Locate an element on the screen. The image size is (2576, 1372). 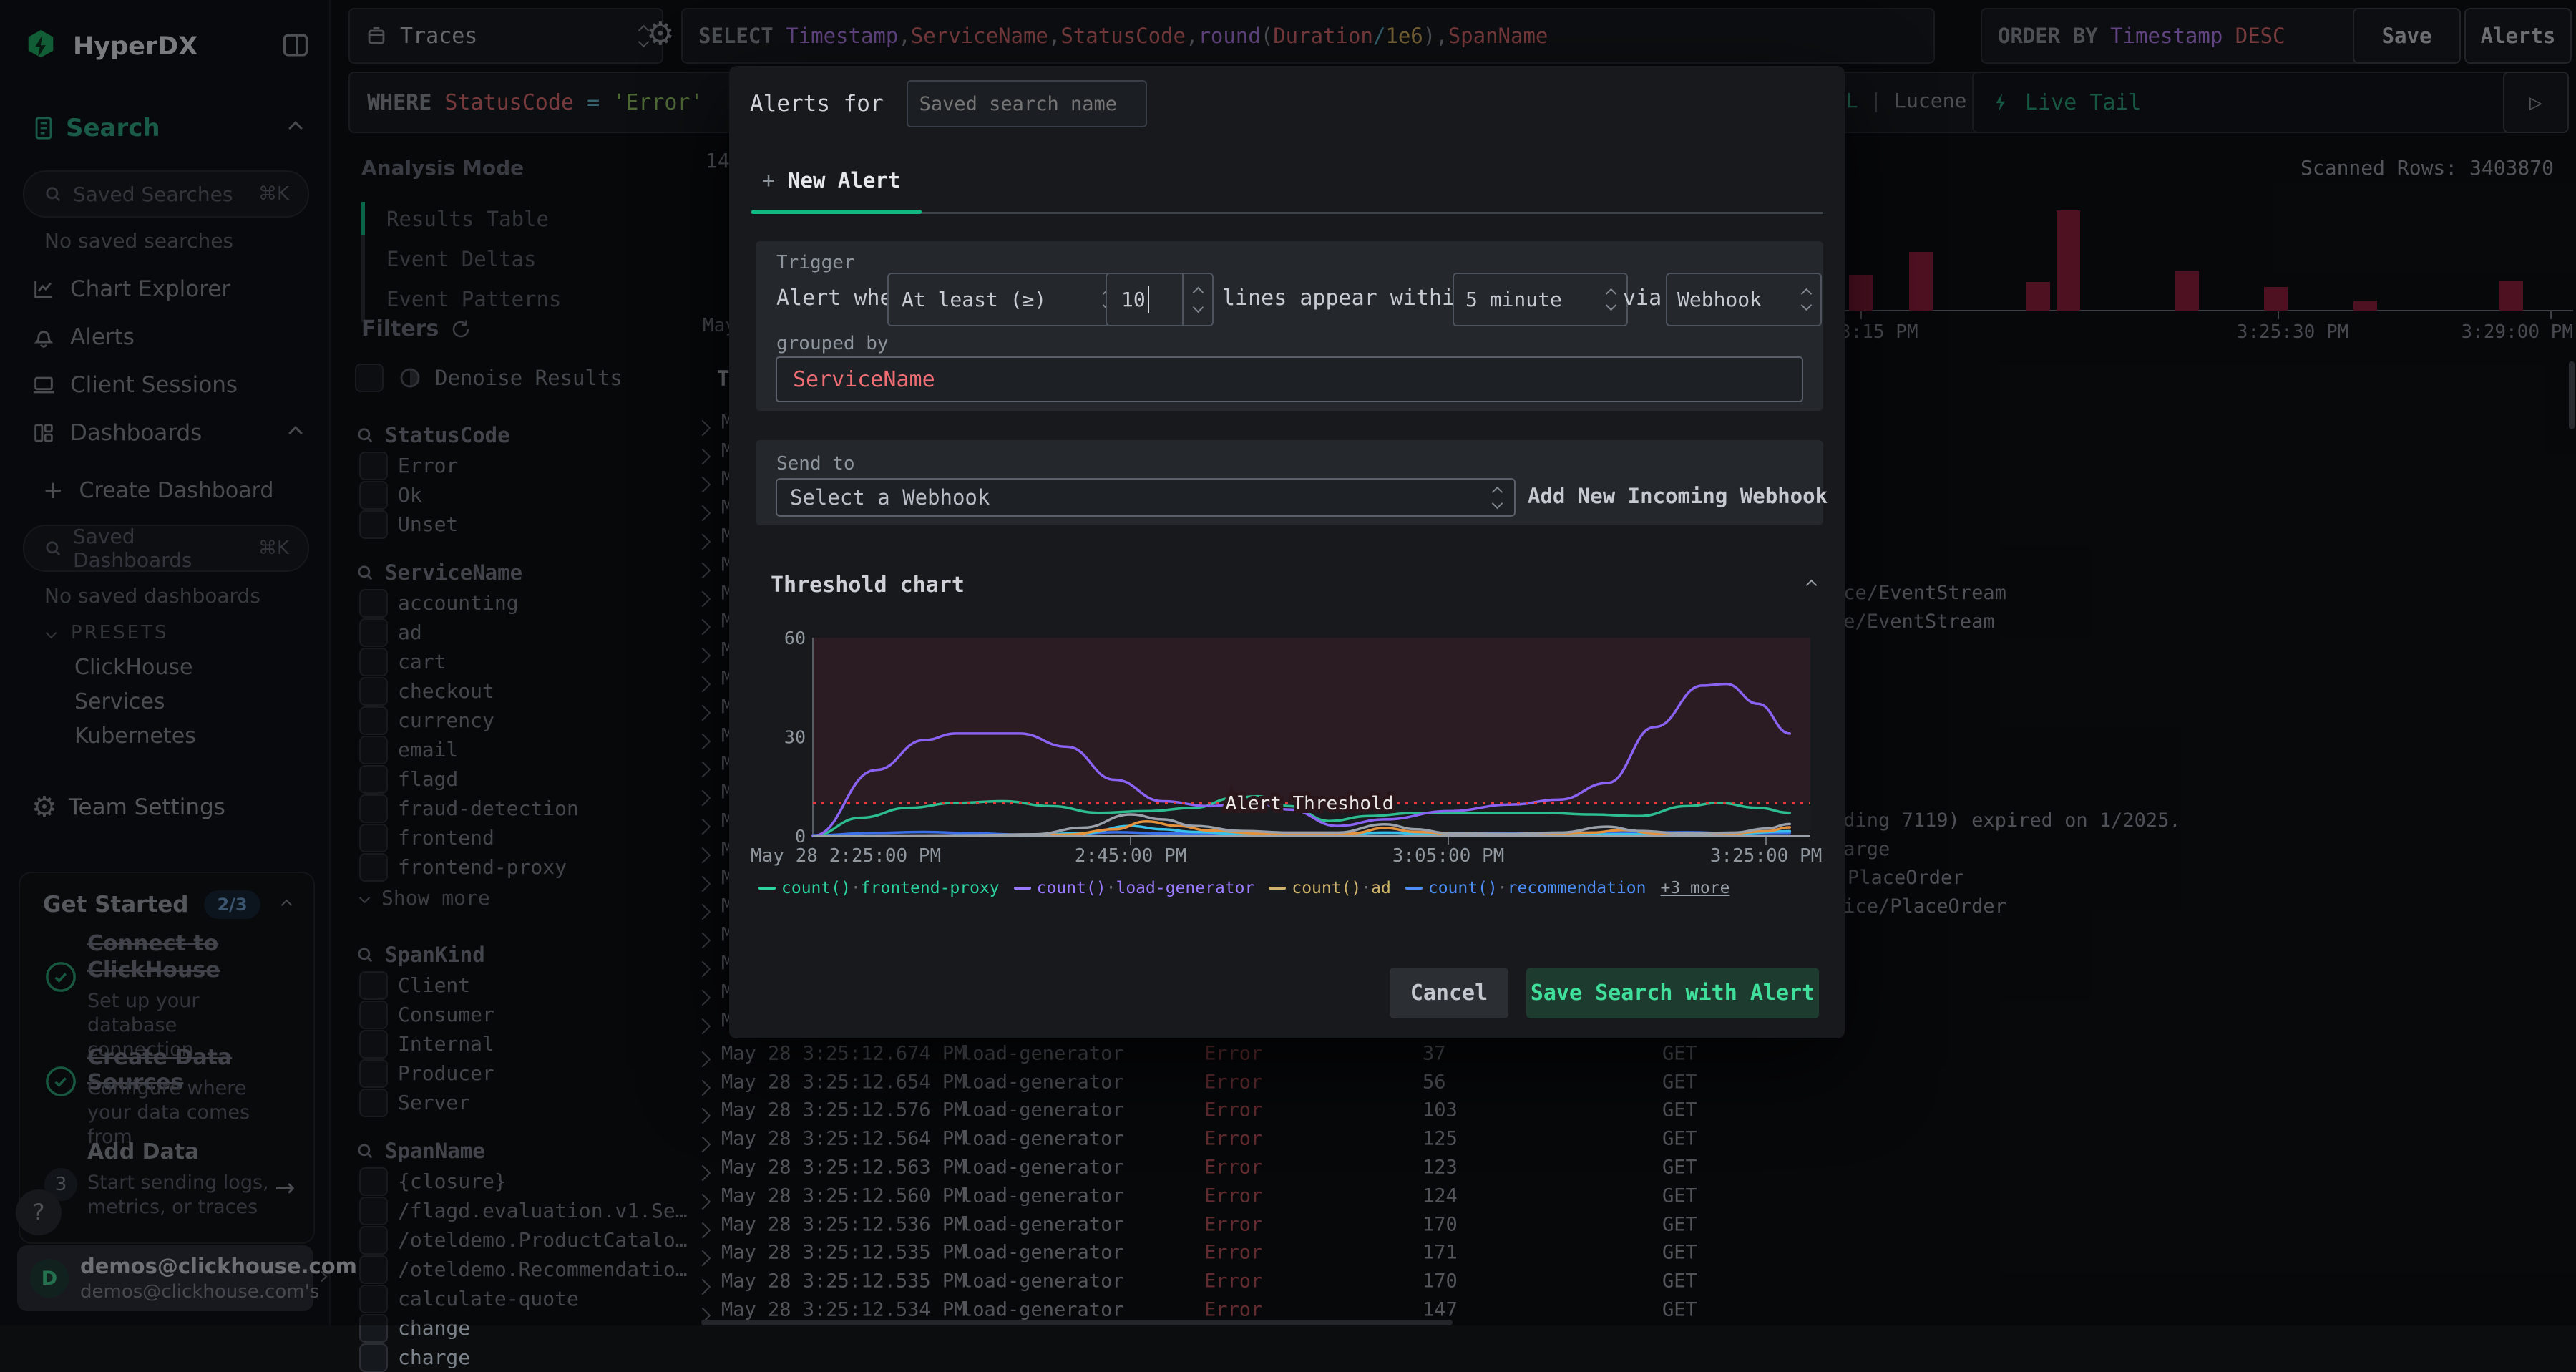
webhook-select: Select a Webhook is located at coordinates (1146, 498).